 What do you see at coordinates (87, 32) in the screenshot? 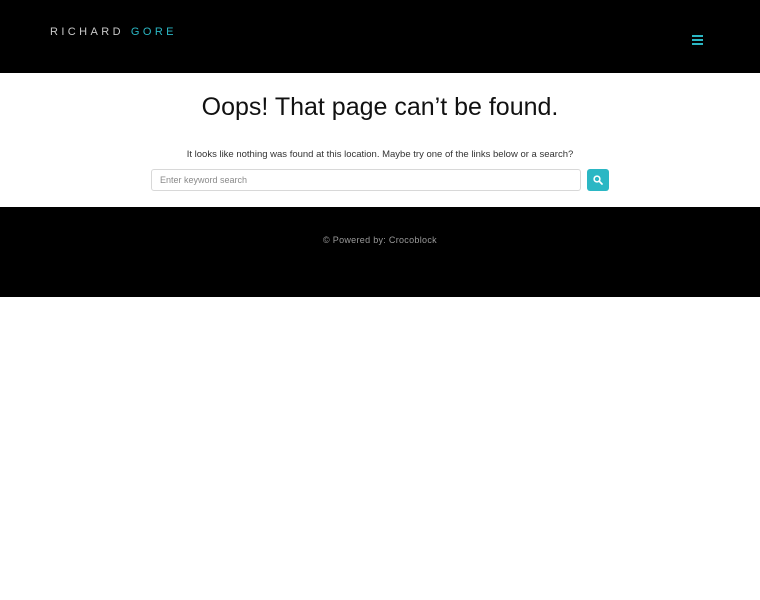
I see `logo-first-word: RICHARD` at bounding box center [87, 32].